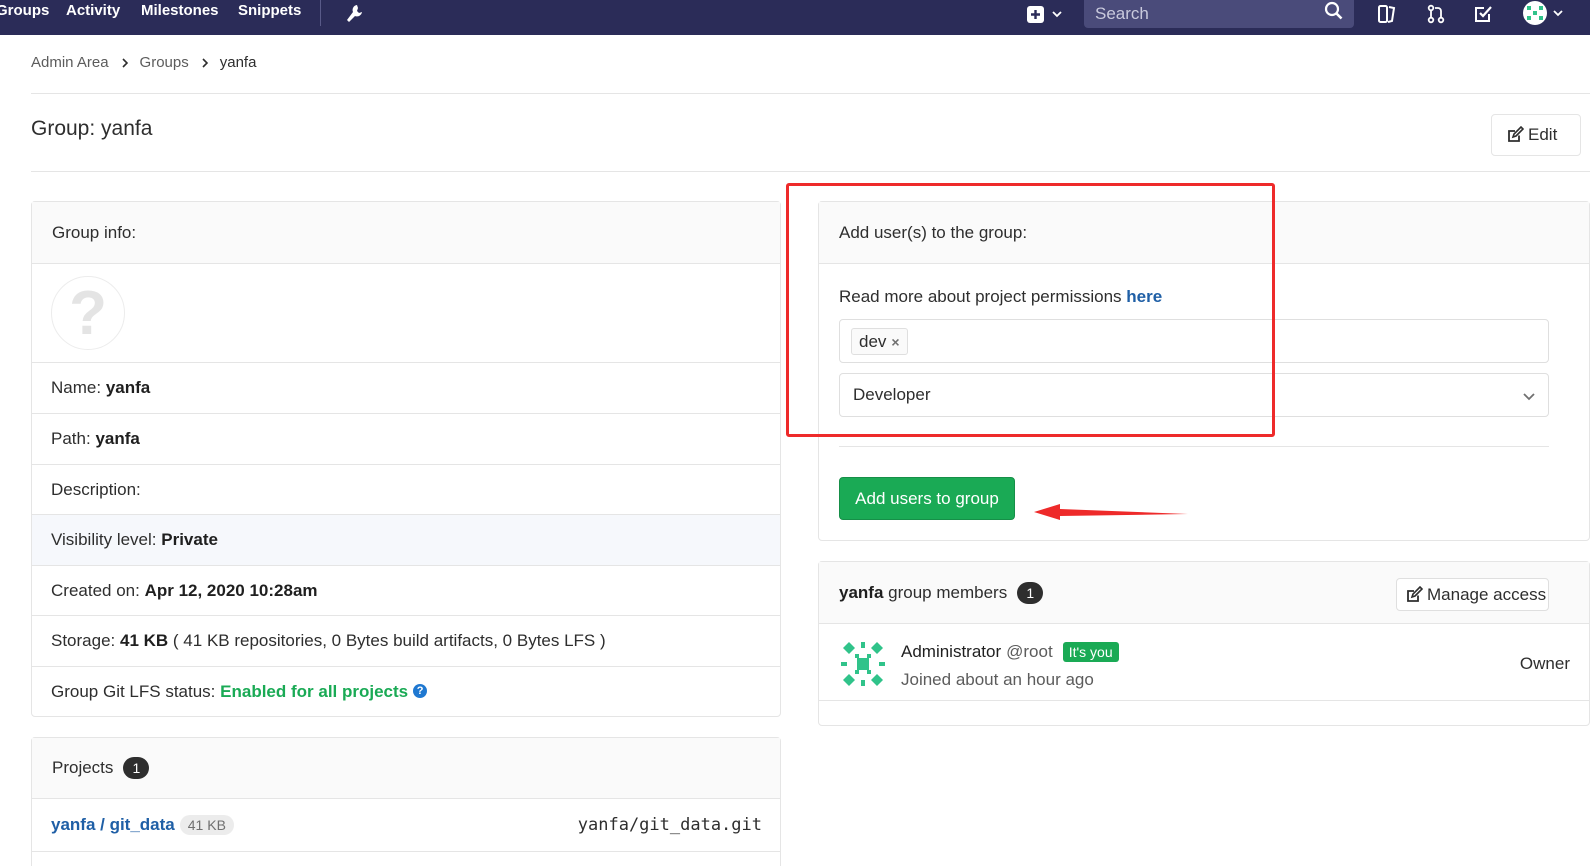  I want to click on projects-header: Projects 1, so click(406, 768).